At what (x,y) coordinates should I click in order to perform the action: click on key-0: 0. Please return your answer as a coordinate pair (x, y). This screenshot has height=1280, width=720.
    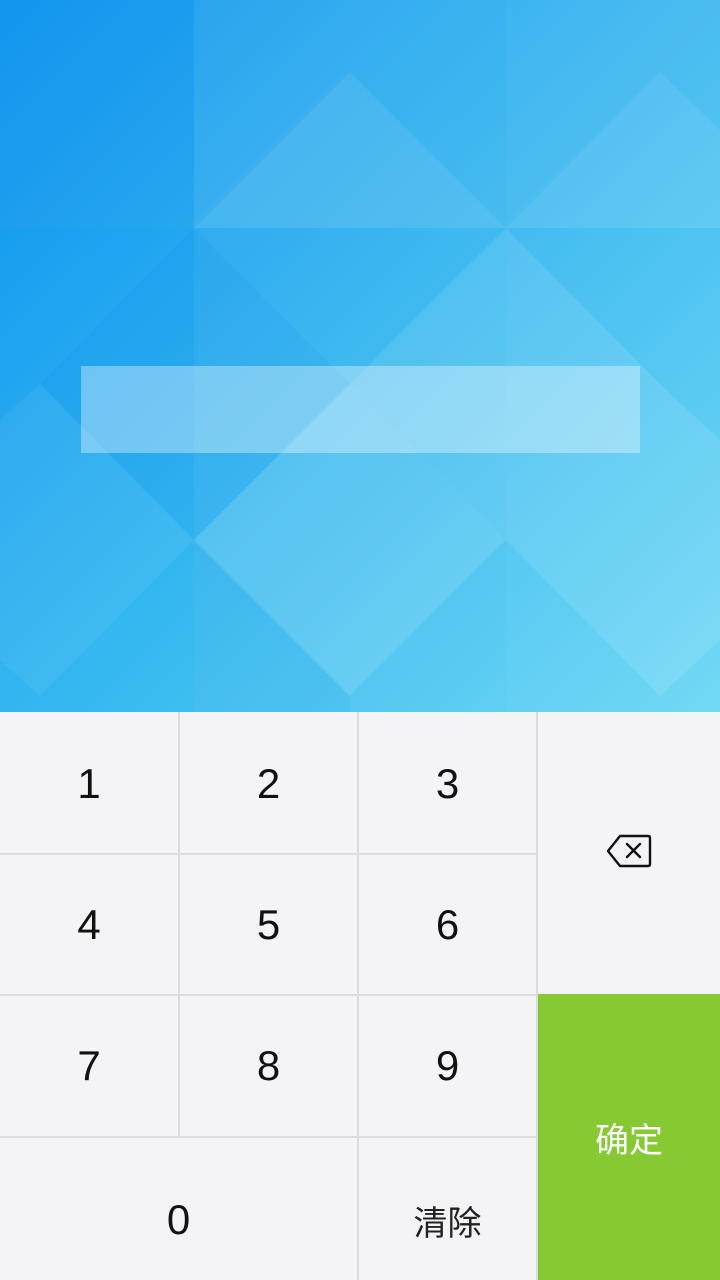
    Looking at the image, I should click on (178, 1209).